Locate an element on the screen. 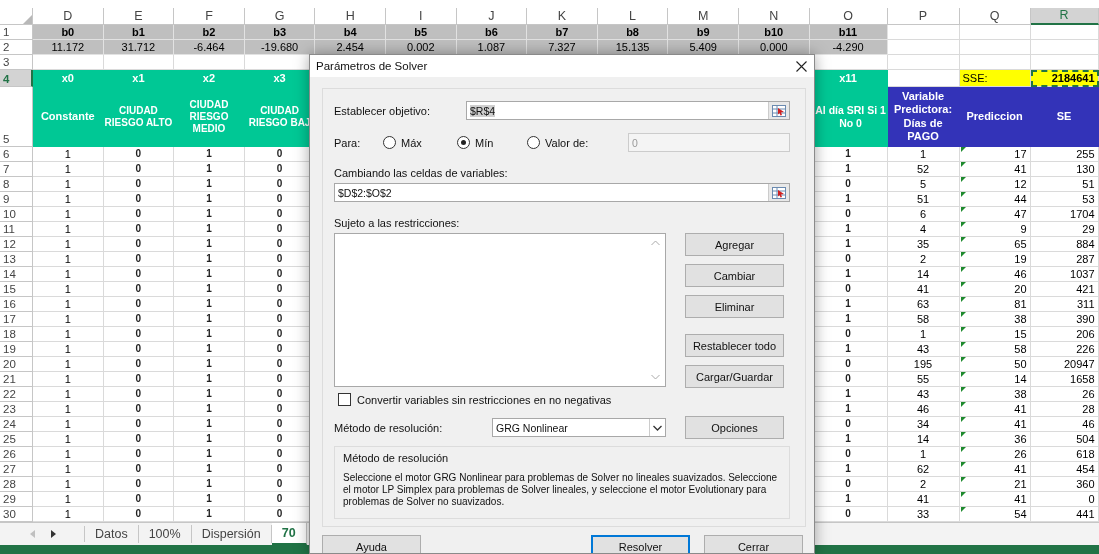  row-header: 17 is located at coordinates (16, 319).